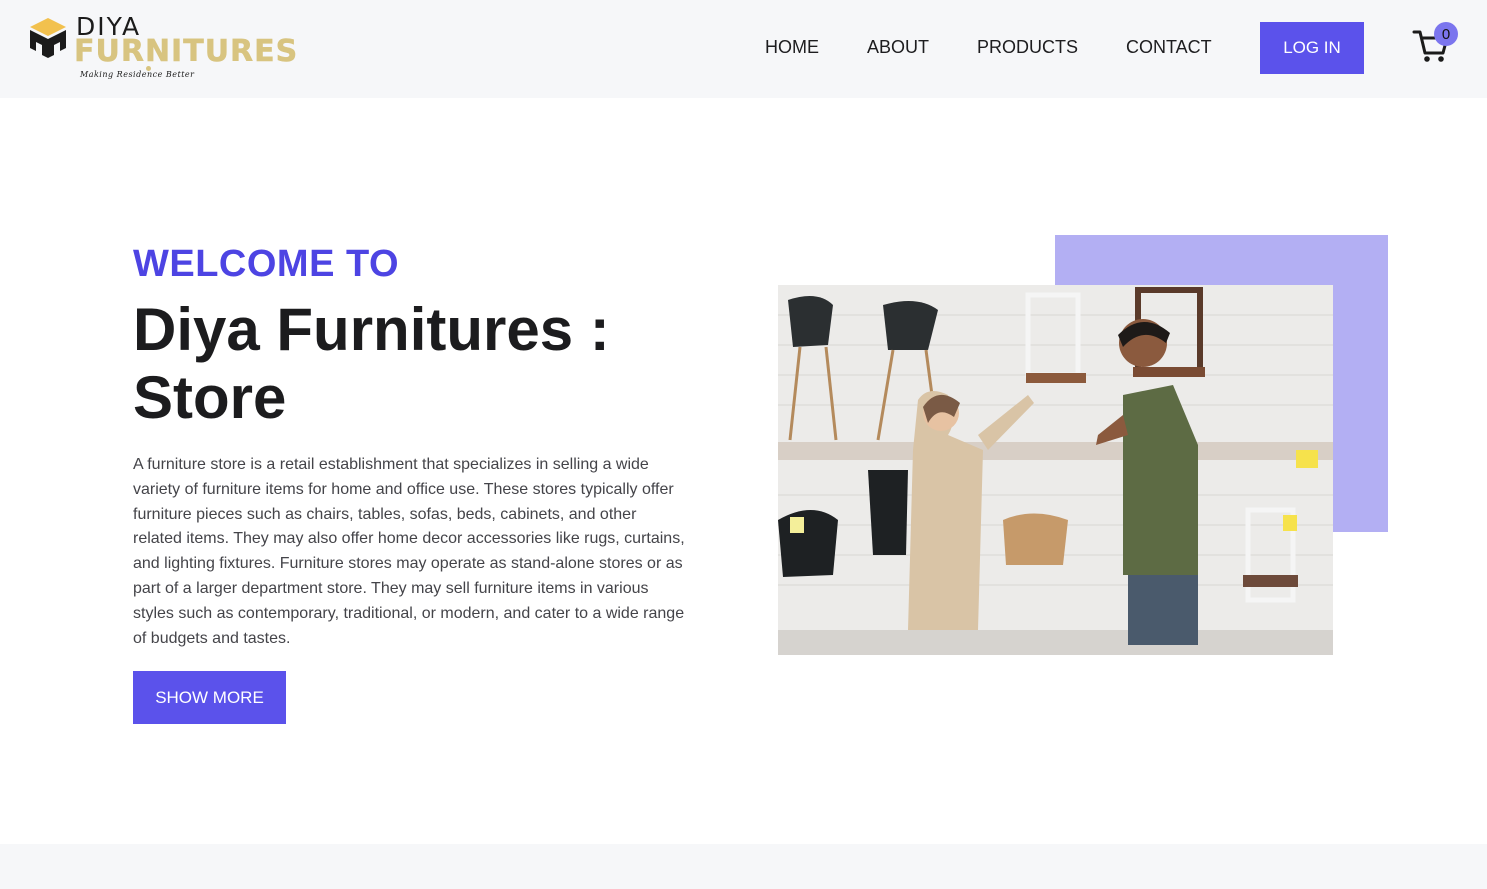 The image size is (1487, 889). Describe the element at coordinates (1027, 47) in the screenshot. I see `nav-products: PRODUCTS` at that location.